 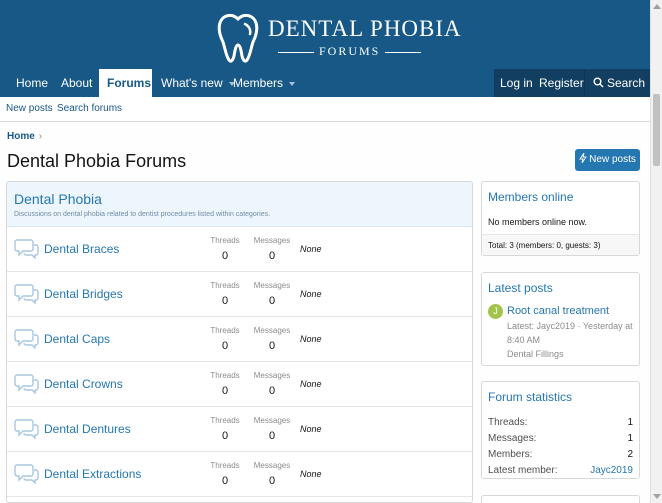 What do you see at coordinates (583, 158) in the screenshot?
I see `bolt-icon` at bounding box center [583, 158].